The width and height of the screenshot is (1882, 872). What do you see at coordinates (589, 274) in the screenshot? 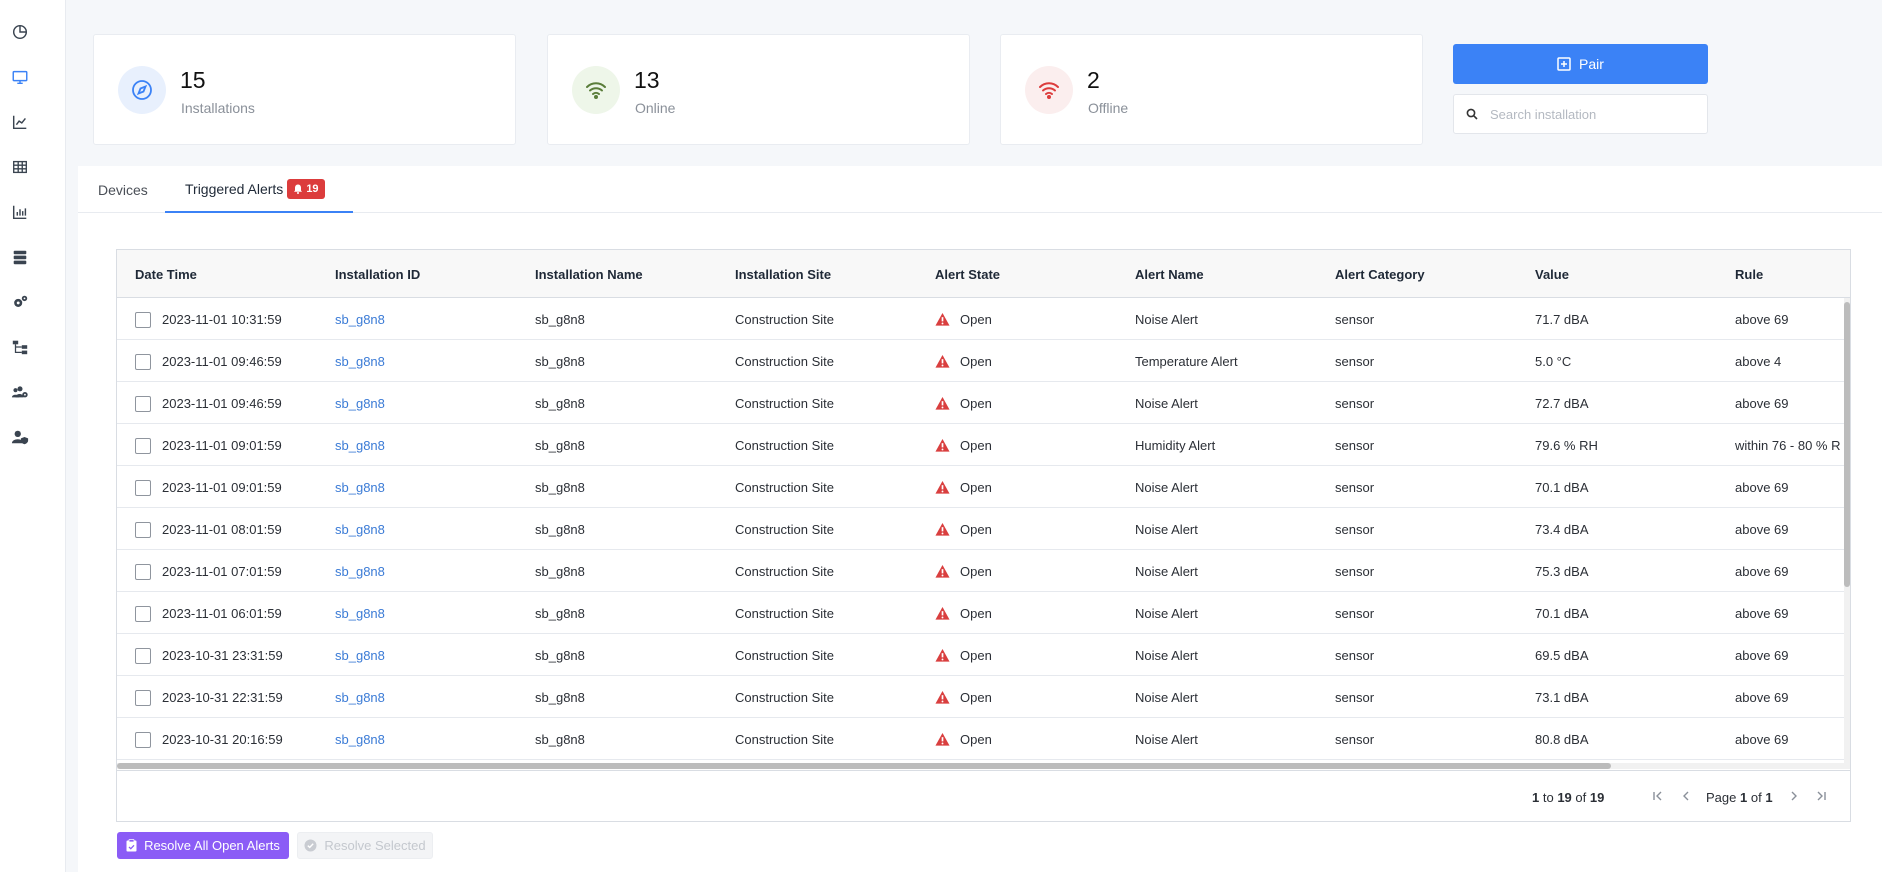
I see `col-installation-name: Installation Name` at bounding box center [589, 274].